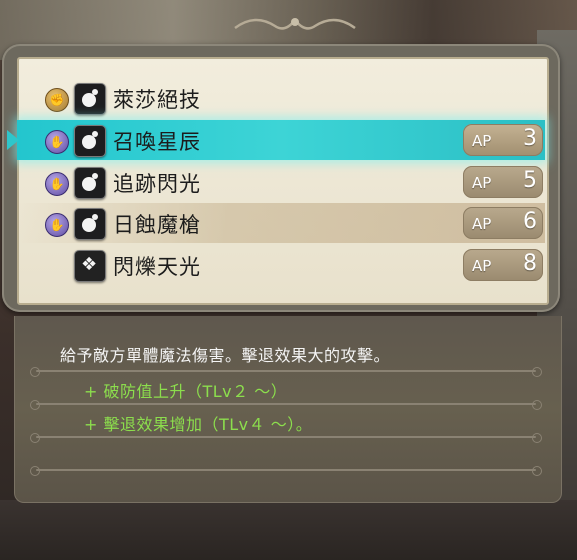 The width and height of the screenshot is (577, 560). What do you see at coordinates (157, 100) in the screenshot?
I see `skill-name: 萊莎絕技` at bounding box center [157, 100].